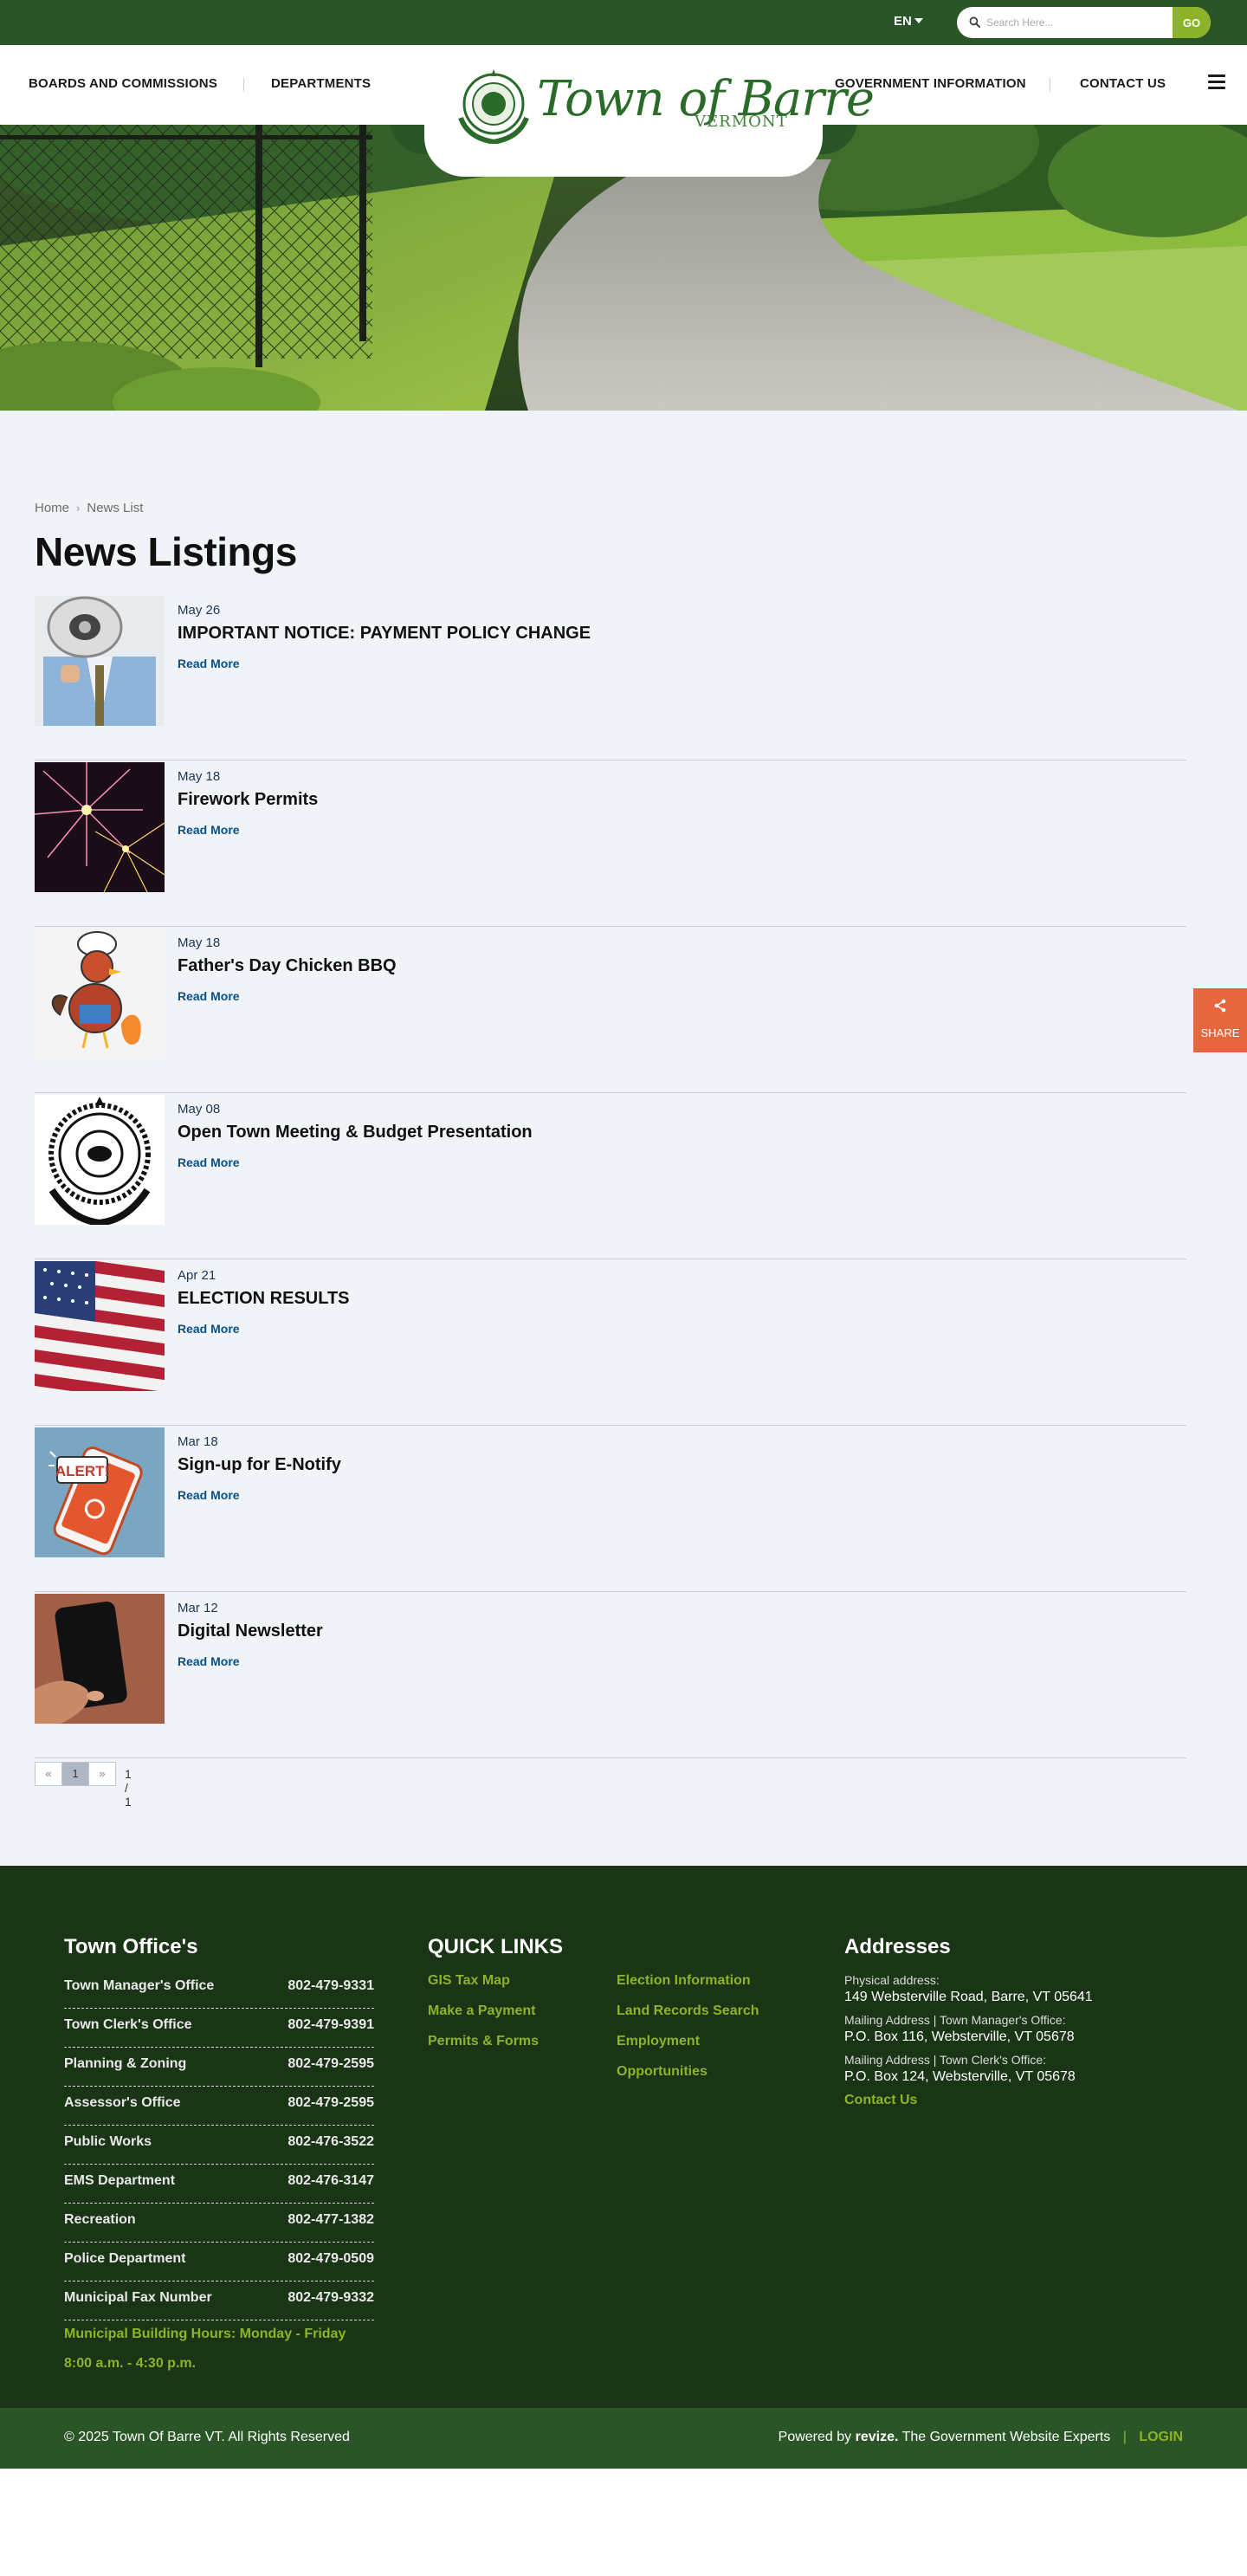 The width and height of the screenshot is (1247, 2576). Describe the element at coordinates (219, 2028) in the screenshot. I see `office-row: Town Clerk's Office 802-479-9391` at that location.